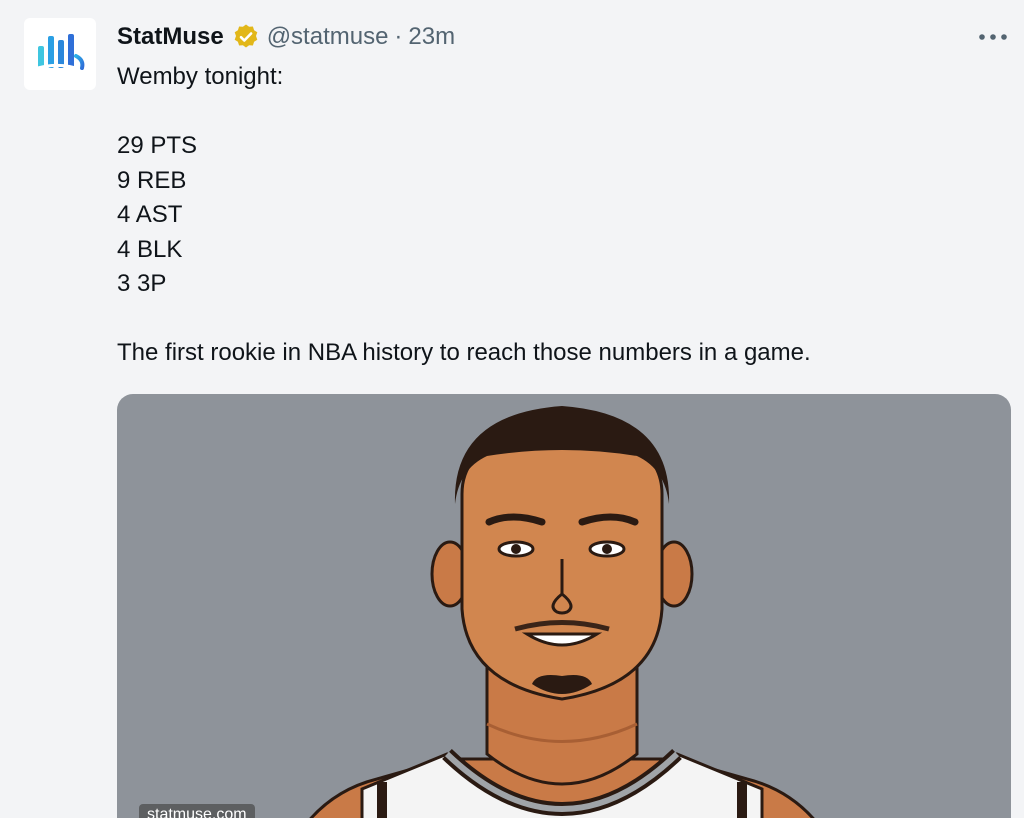 The height and width of the screenshot is (818, 1024). I want to click on tweet-header: StatMuse @statmuse · 23m, so click(286, 37).